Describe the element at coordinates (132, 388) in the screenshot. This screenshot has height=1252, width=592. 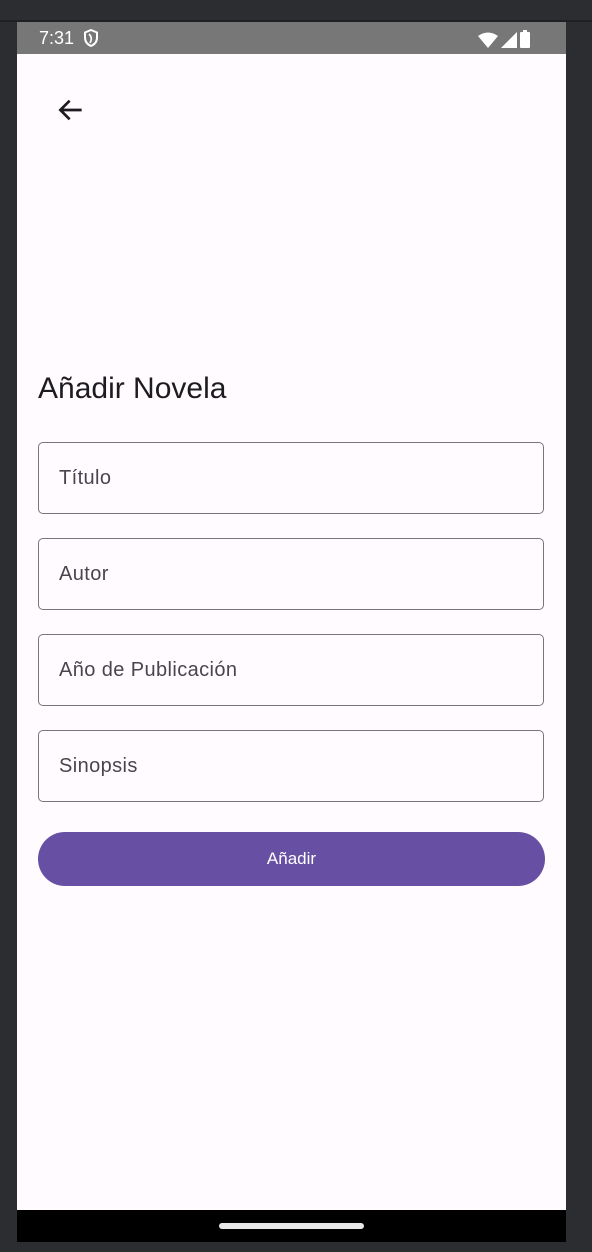
I see `page-title: Añadir Novela` at that location.